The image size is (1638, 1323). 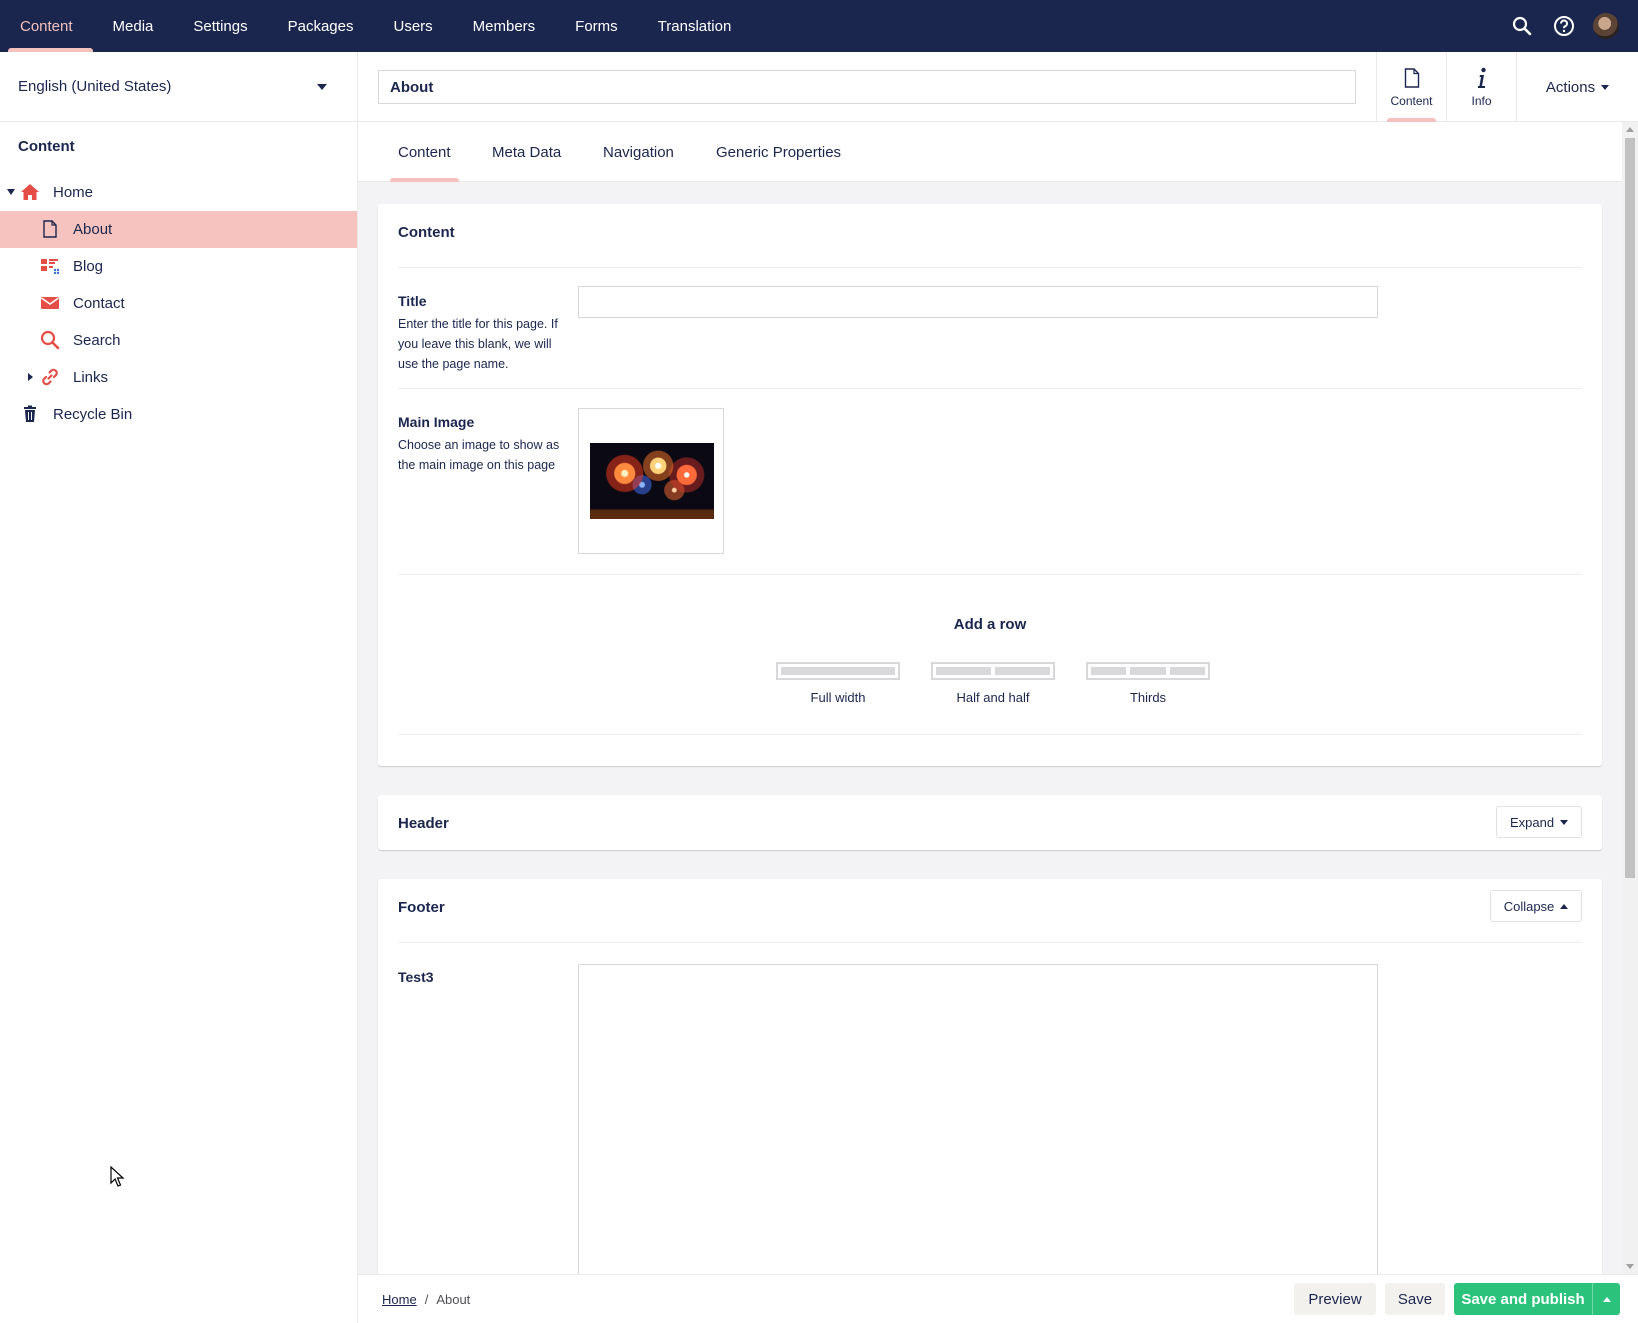 I want to click on tree-item-search: Search, so click(x=178, y=340).